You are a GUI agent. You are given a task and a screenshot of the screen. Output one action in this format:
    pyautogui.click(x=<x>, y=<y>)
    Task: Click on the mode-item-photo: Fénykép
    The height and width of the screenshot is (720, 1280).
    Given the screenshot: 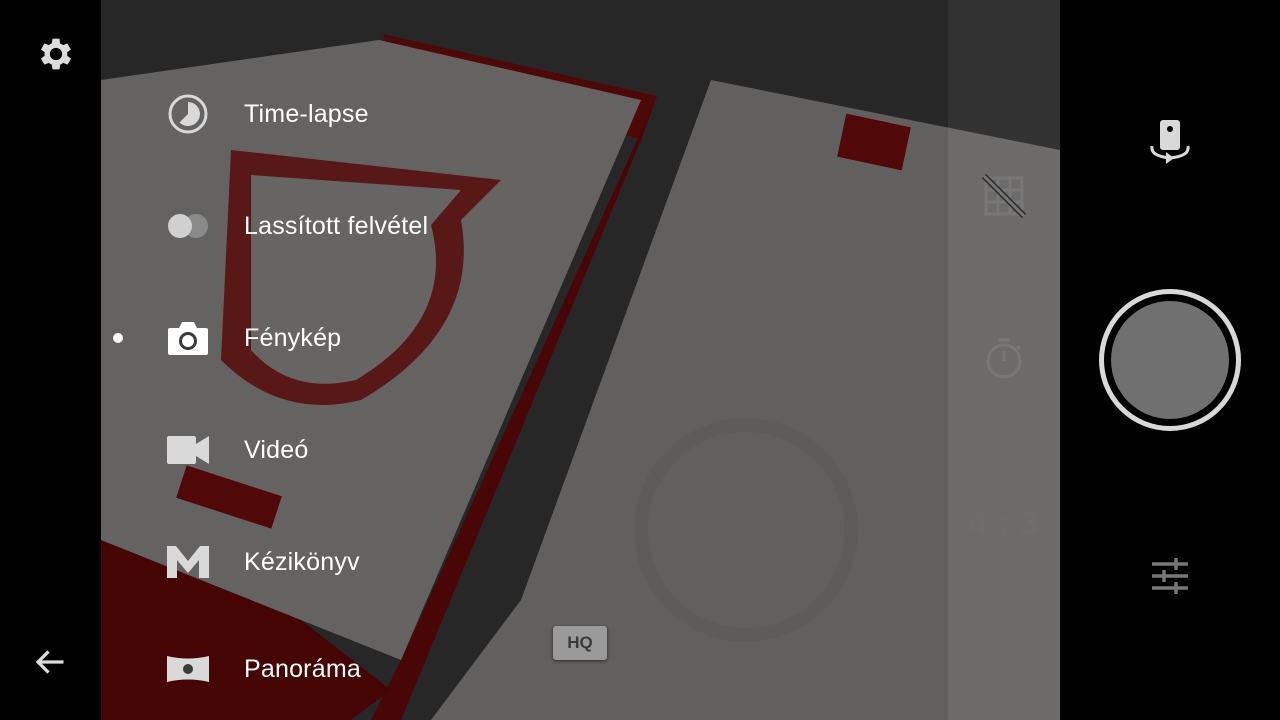 What is the action you would take?
    pyautogui.click(x=361, y=338)
    